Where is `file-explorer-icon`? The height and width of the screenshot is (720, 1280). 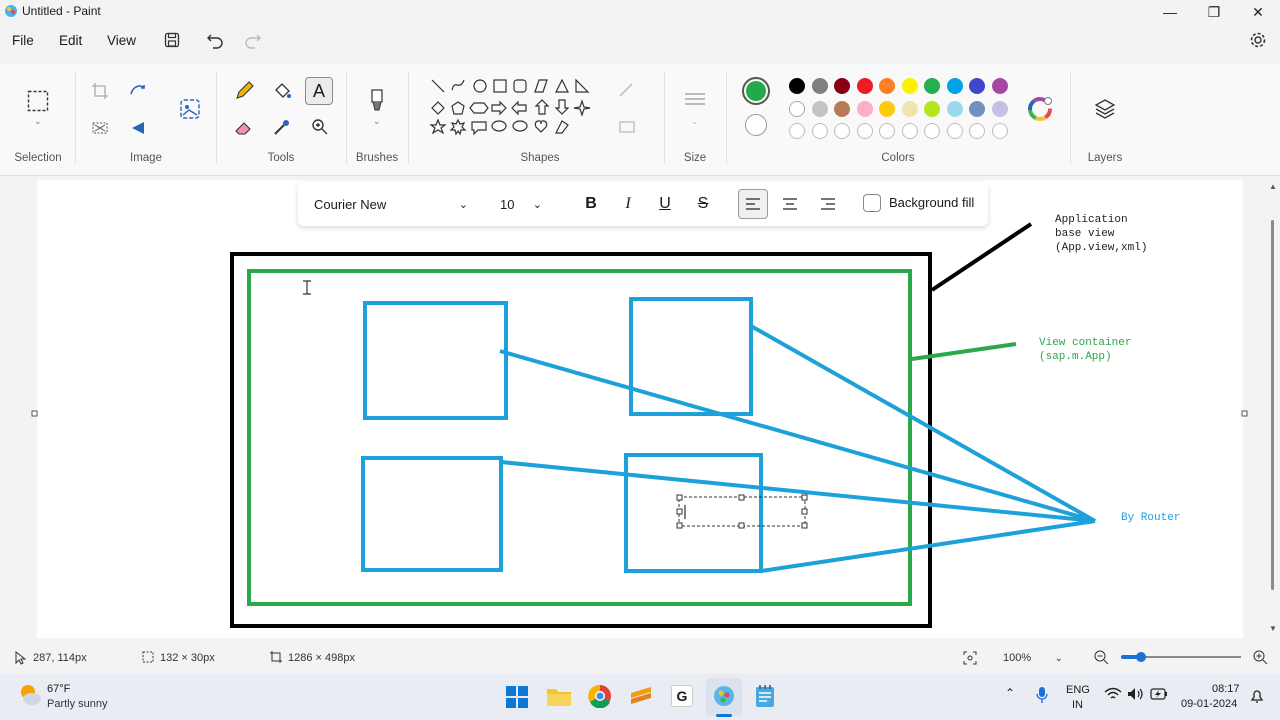
file-explorer-icon is located at coordinates (559, 696).